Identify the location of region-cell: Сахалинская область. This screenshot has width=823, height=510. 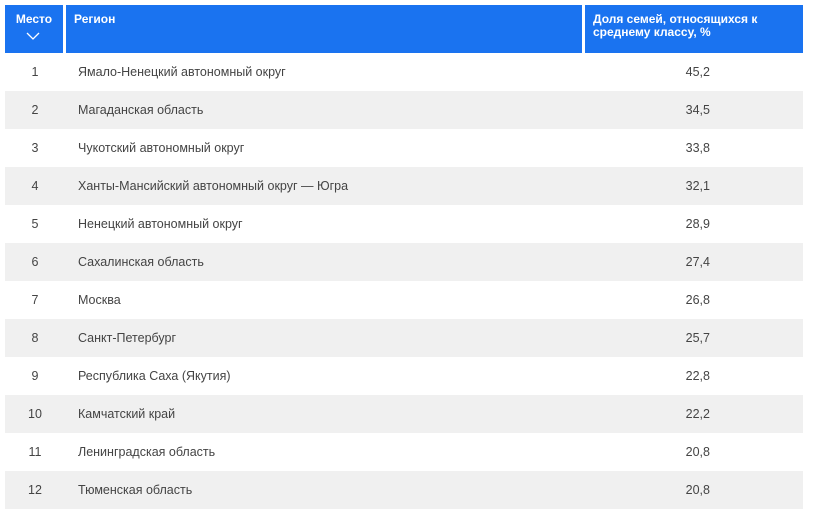
(141, 262).